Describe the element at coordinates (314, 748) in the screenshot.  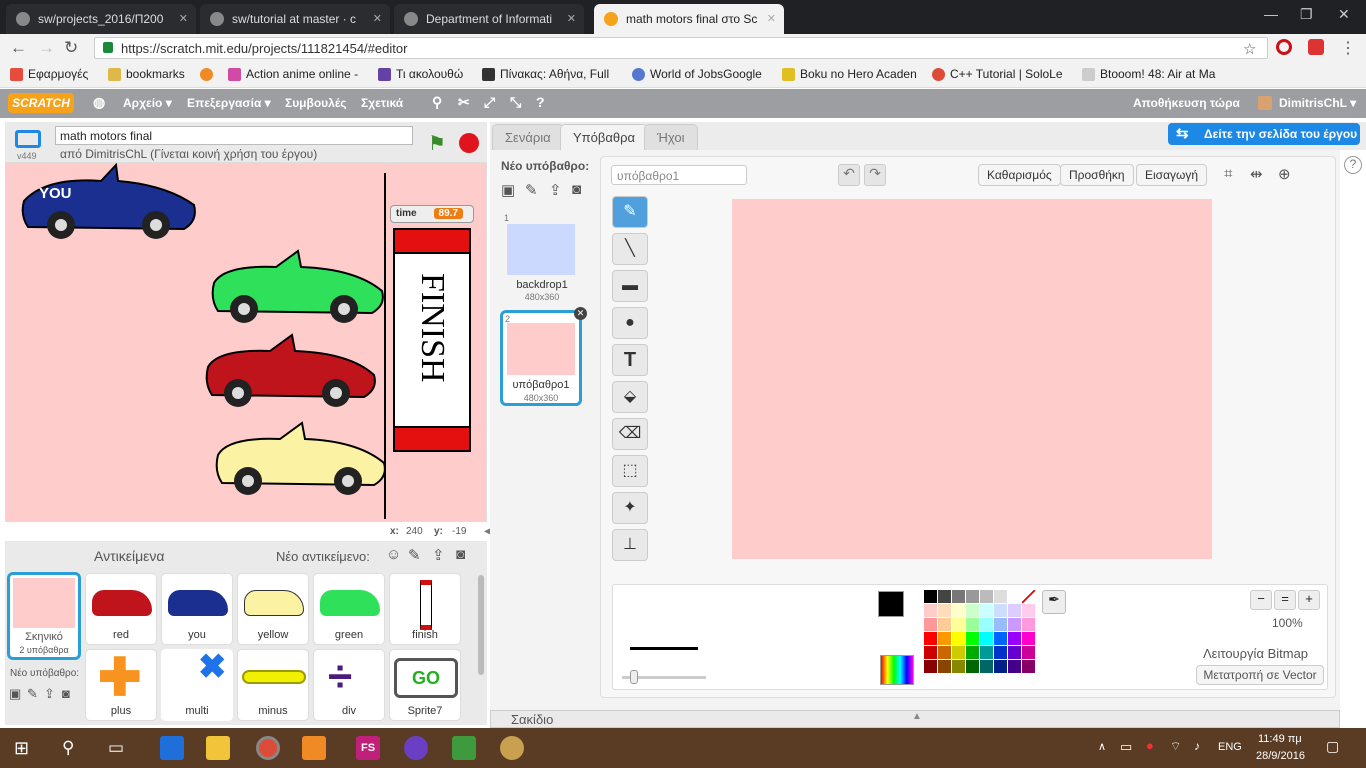
I see `media-player-icon` at that location.